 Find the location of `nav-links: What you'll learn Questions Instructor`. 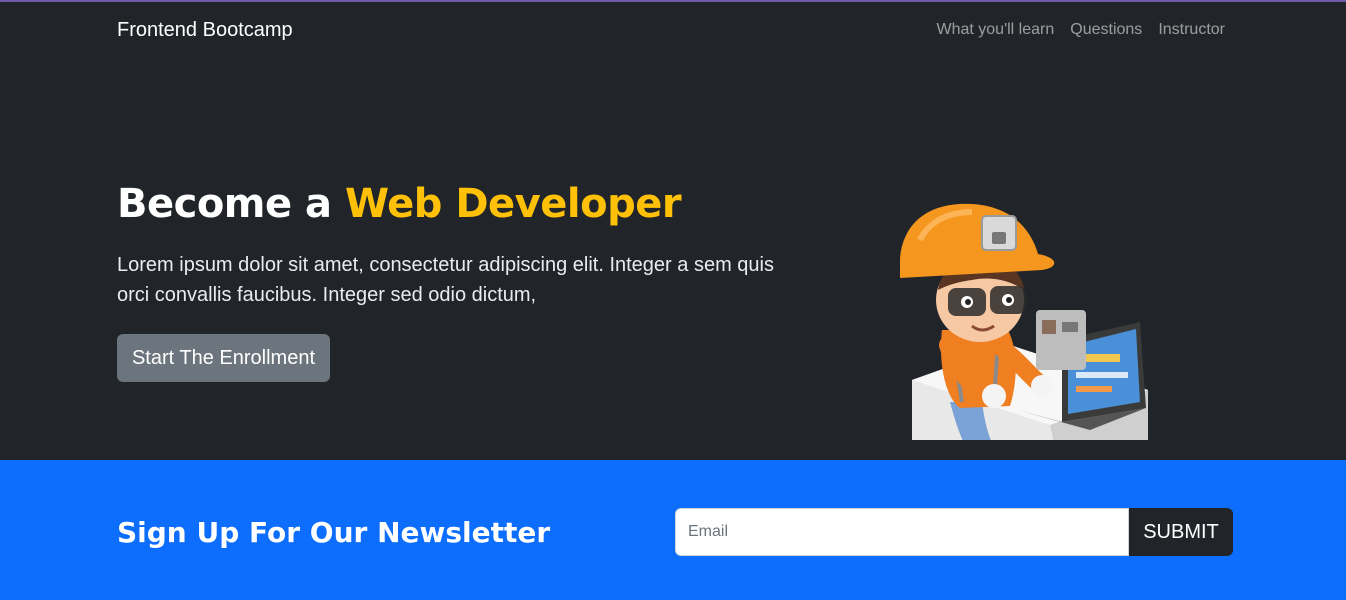

nav-links: What you'll learn Questions Instructor is located at coordinates (1080, 30).